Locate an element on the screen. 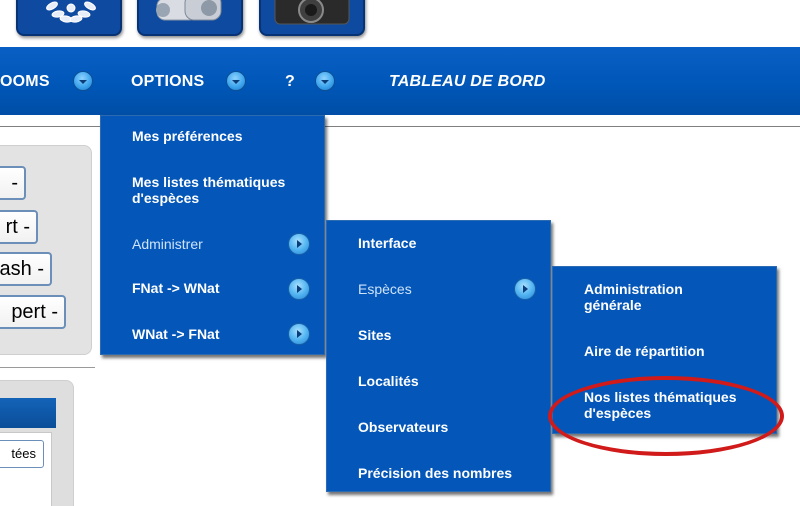 Image resolution: width=800 pixels, height=506 pixels. main-nav-bar: OOMS OPTIONS ? TABLEAU DE BORD is located at coordinates (400, 81).